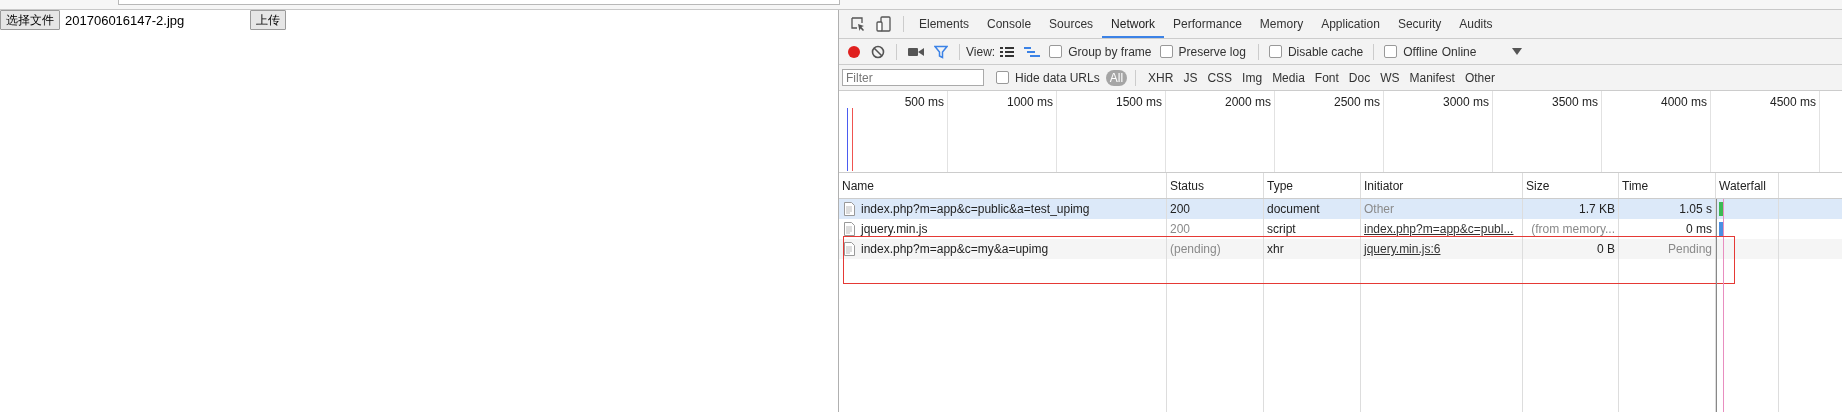 This screenshot has width=1842, height=412. What do you see at coordinates (981, 51) in the screenshot?
I see `view-label: View:` at bounding box center [981, 51].